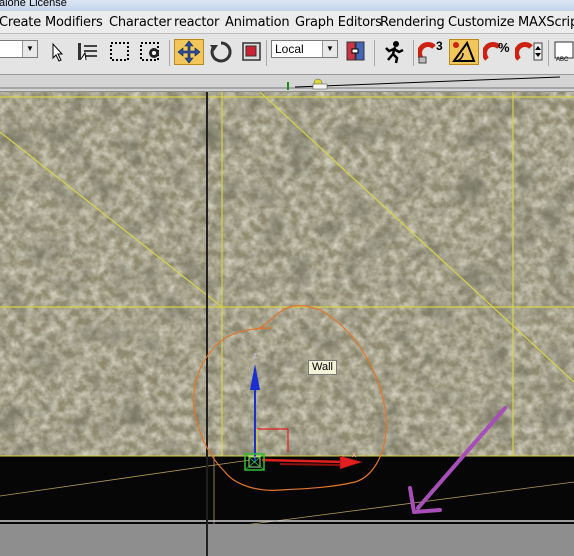  I want to click on select-by-name-icon, so click(87, 52).